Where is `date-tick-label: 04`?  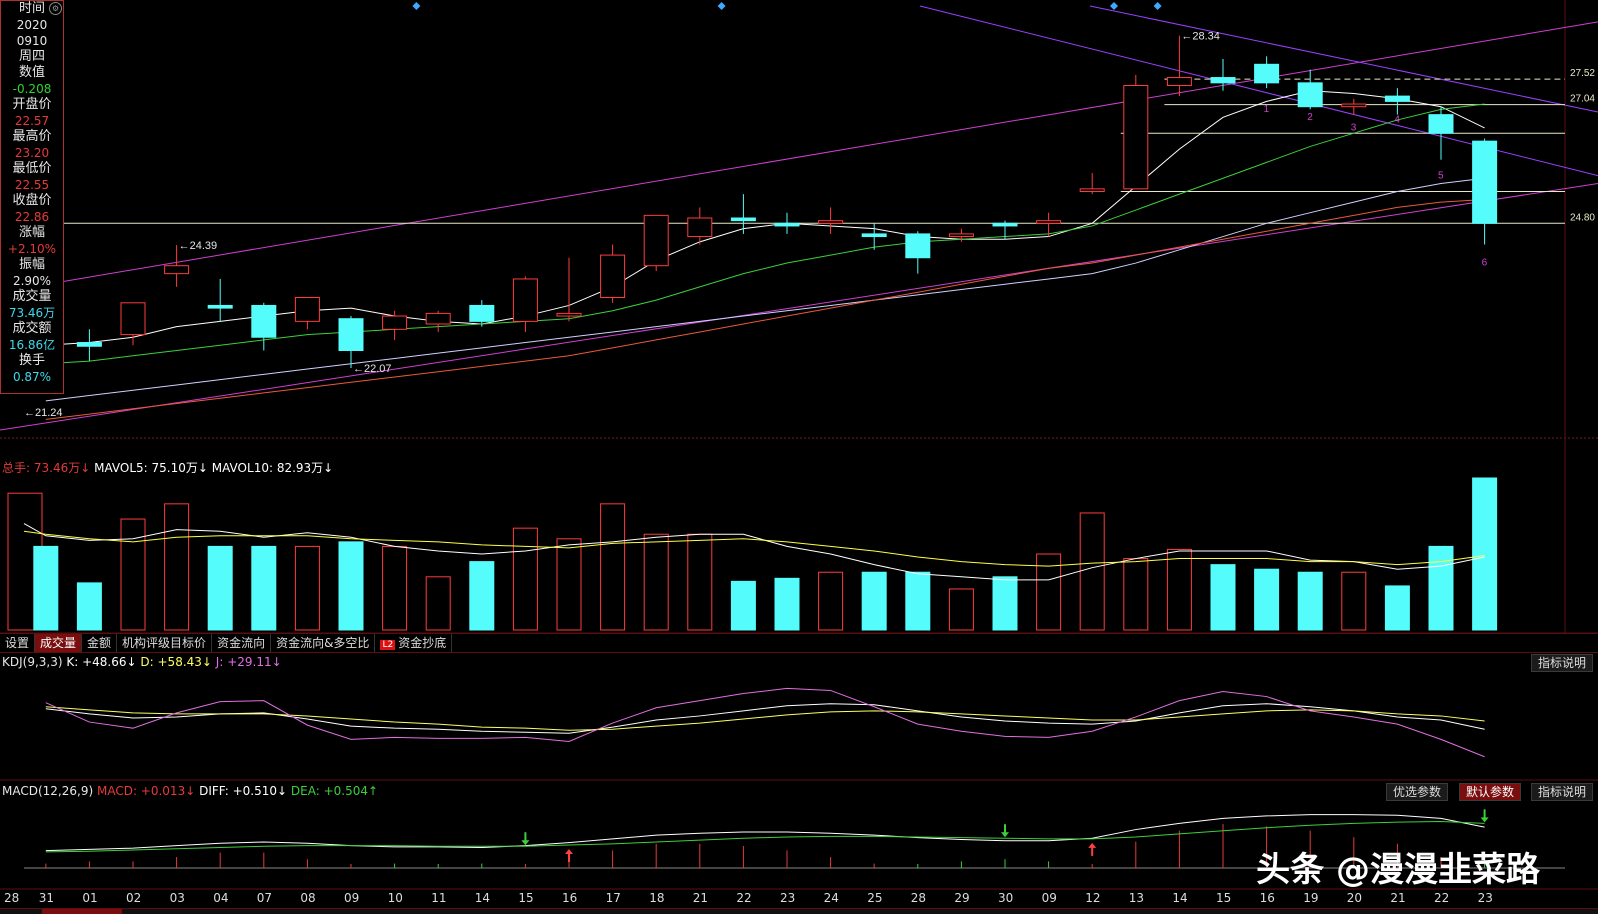 date-tick-label: 04 is located at coordinates (221, 898).